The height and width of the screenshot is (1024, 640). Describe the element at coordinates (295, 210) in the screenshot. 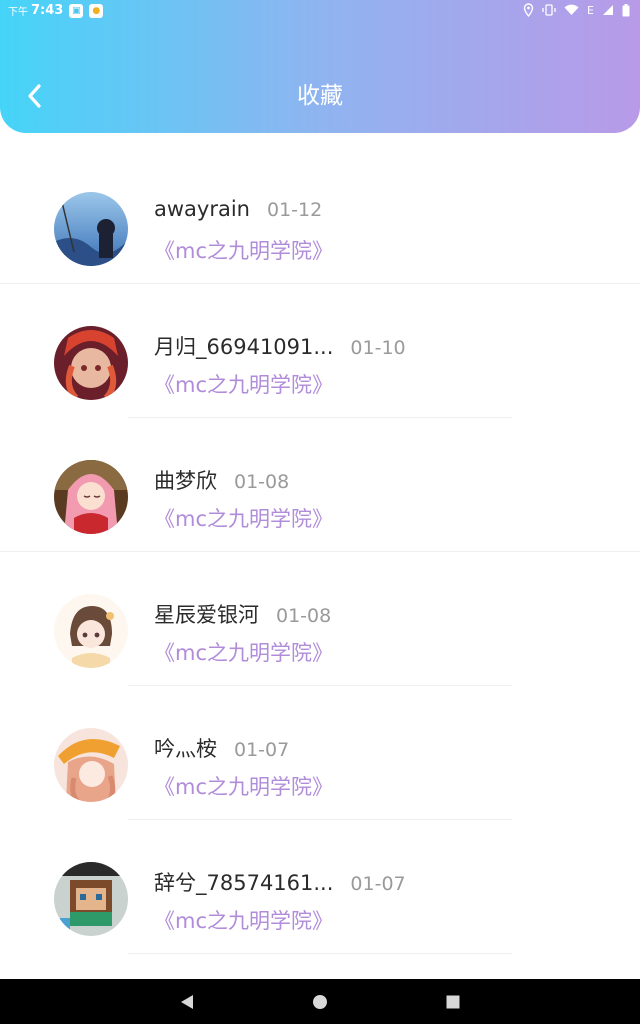

I see `item-date: 01-12` at that location.